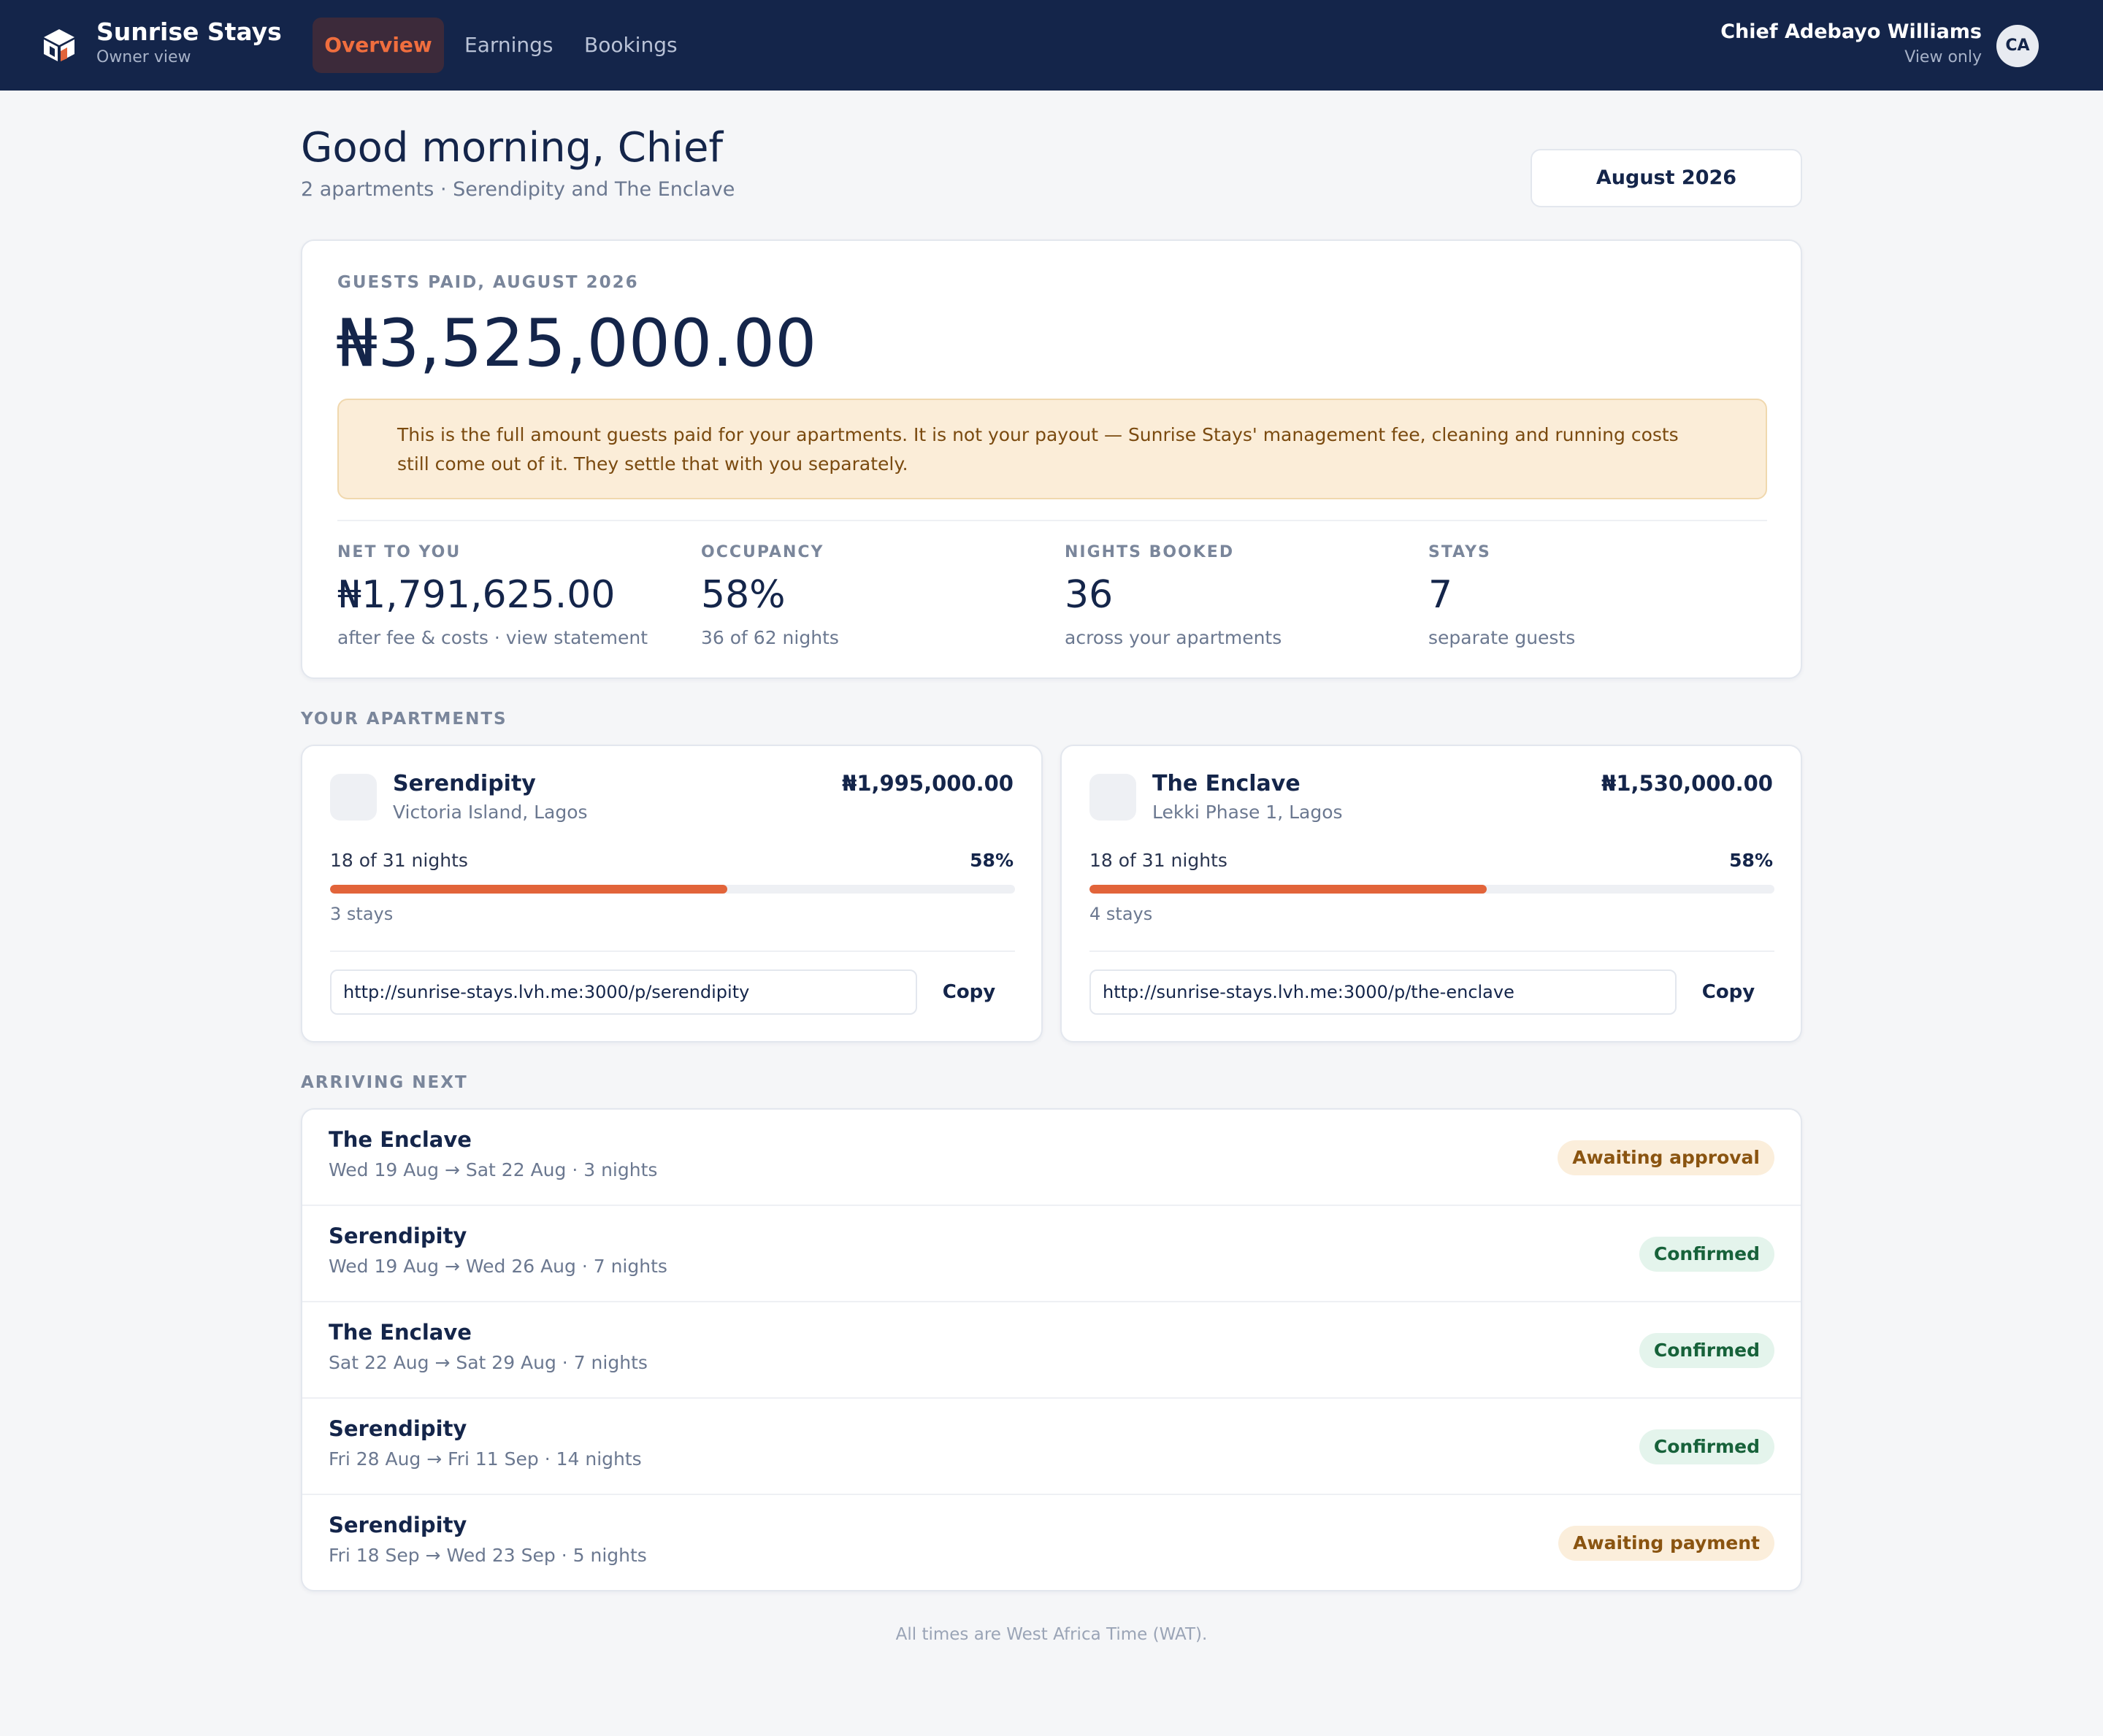 The height and width of the screenshot is (1736, 2103). What do you see at coordinates (385, 1082) in the screenshot?
I see `arrivals-section-label: ARRIVING NEXT` at bounding box center [385, 1082].